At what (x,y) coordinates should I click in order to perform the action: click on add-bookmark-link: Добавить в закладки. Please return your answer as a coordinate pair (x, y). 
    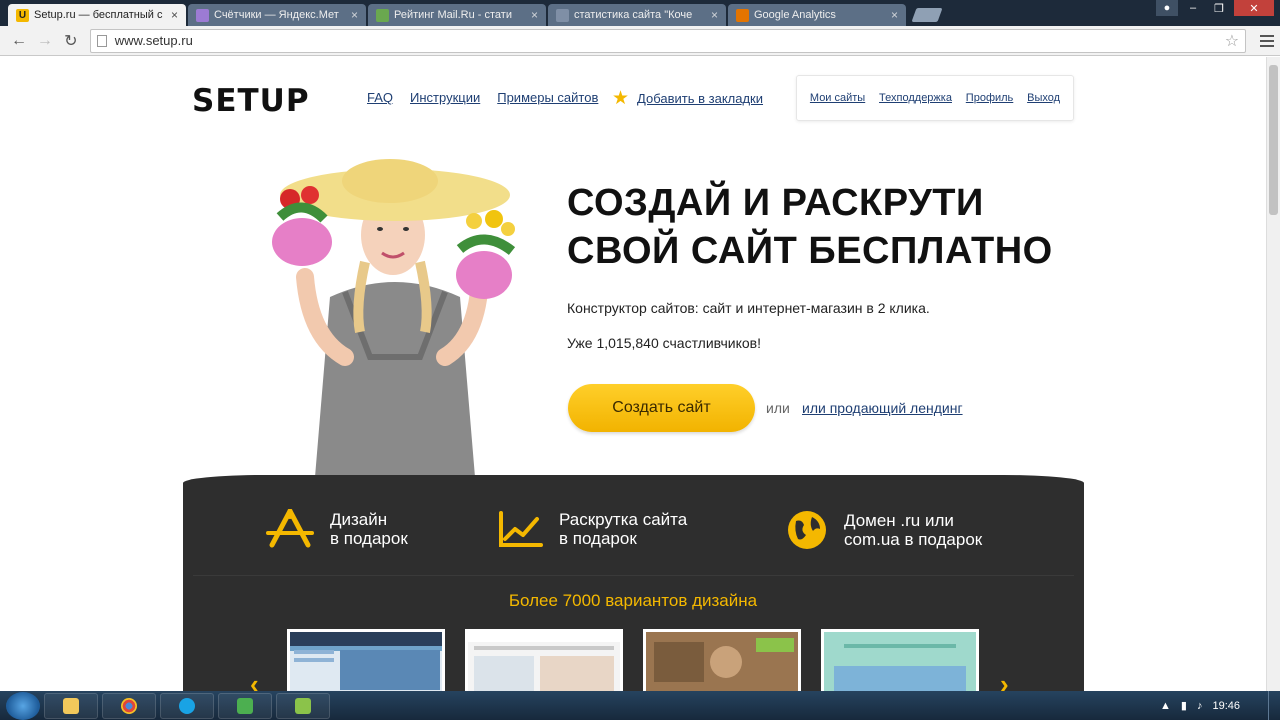
    Looking at the image, I should click on (700, 98).